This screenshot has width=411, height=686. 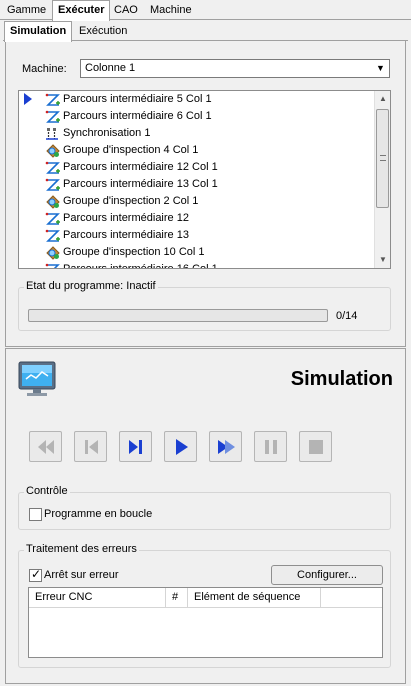 I want to click on stop-icon, so click(x=316, y=447).